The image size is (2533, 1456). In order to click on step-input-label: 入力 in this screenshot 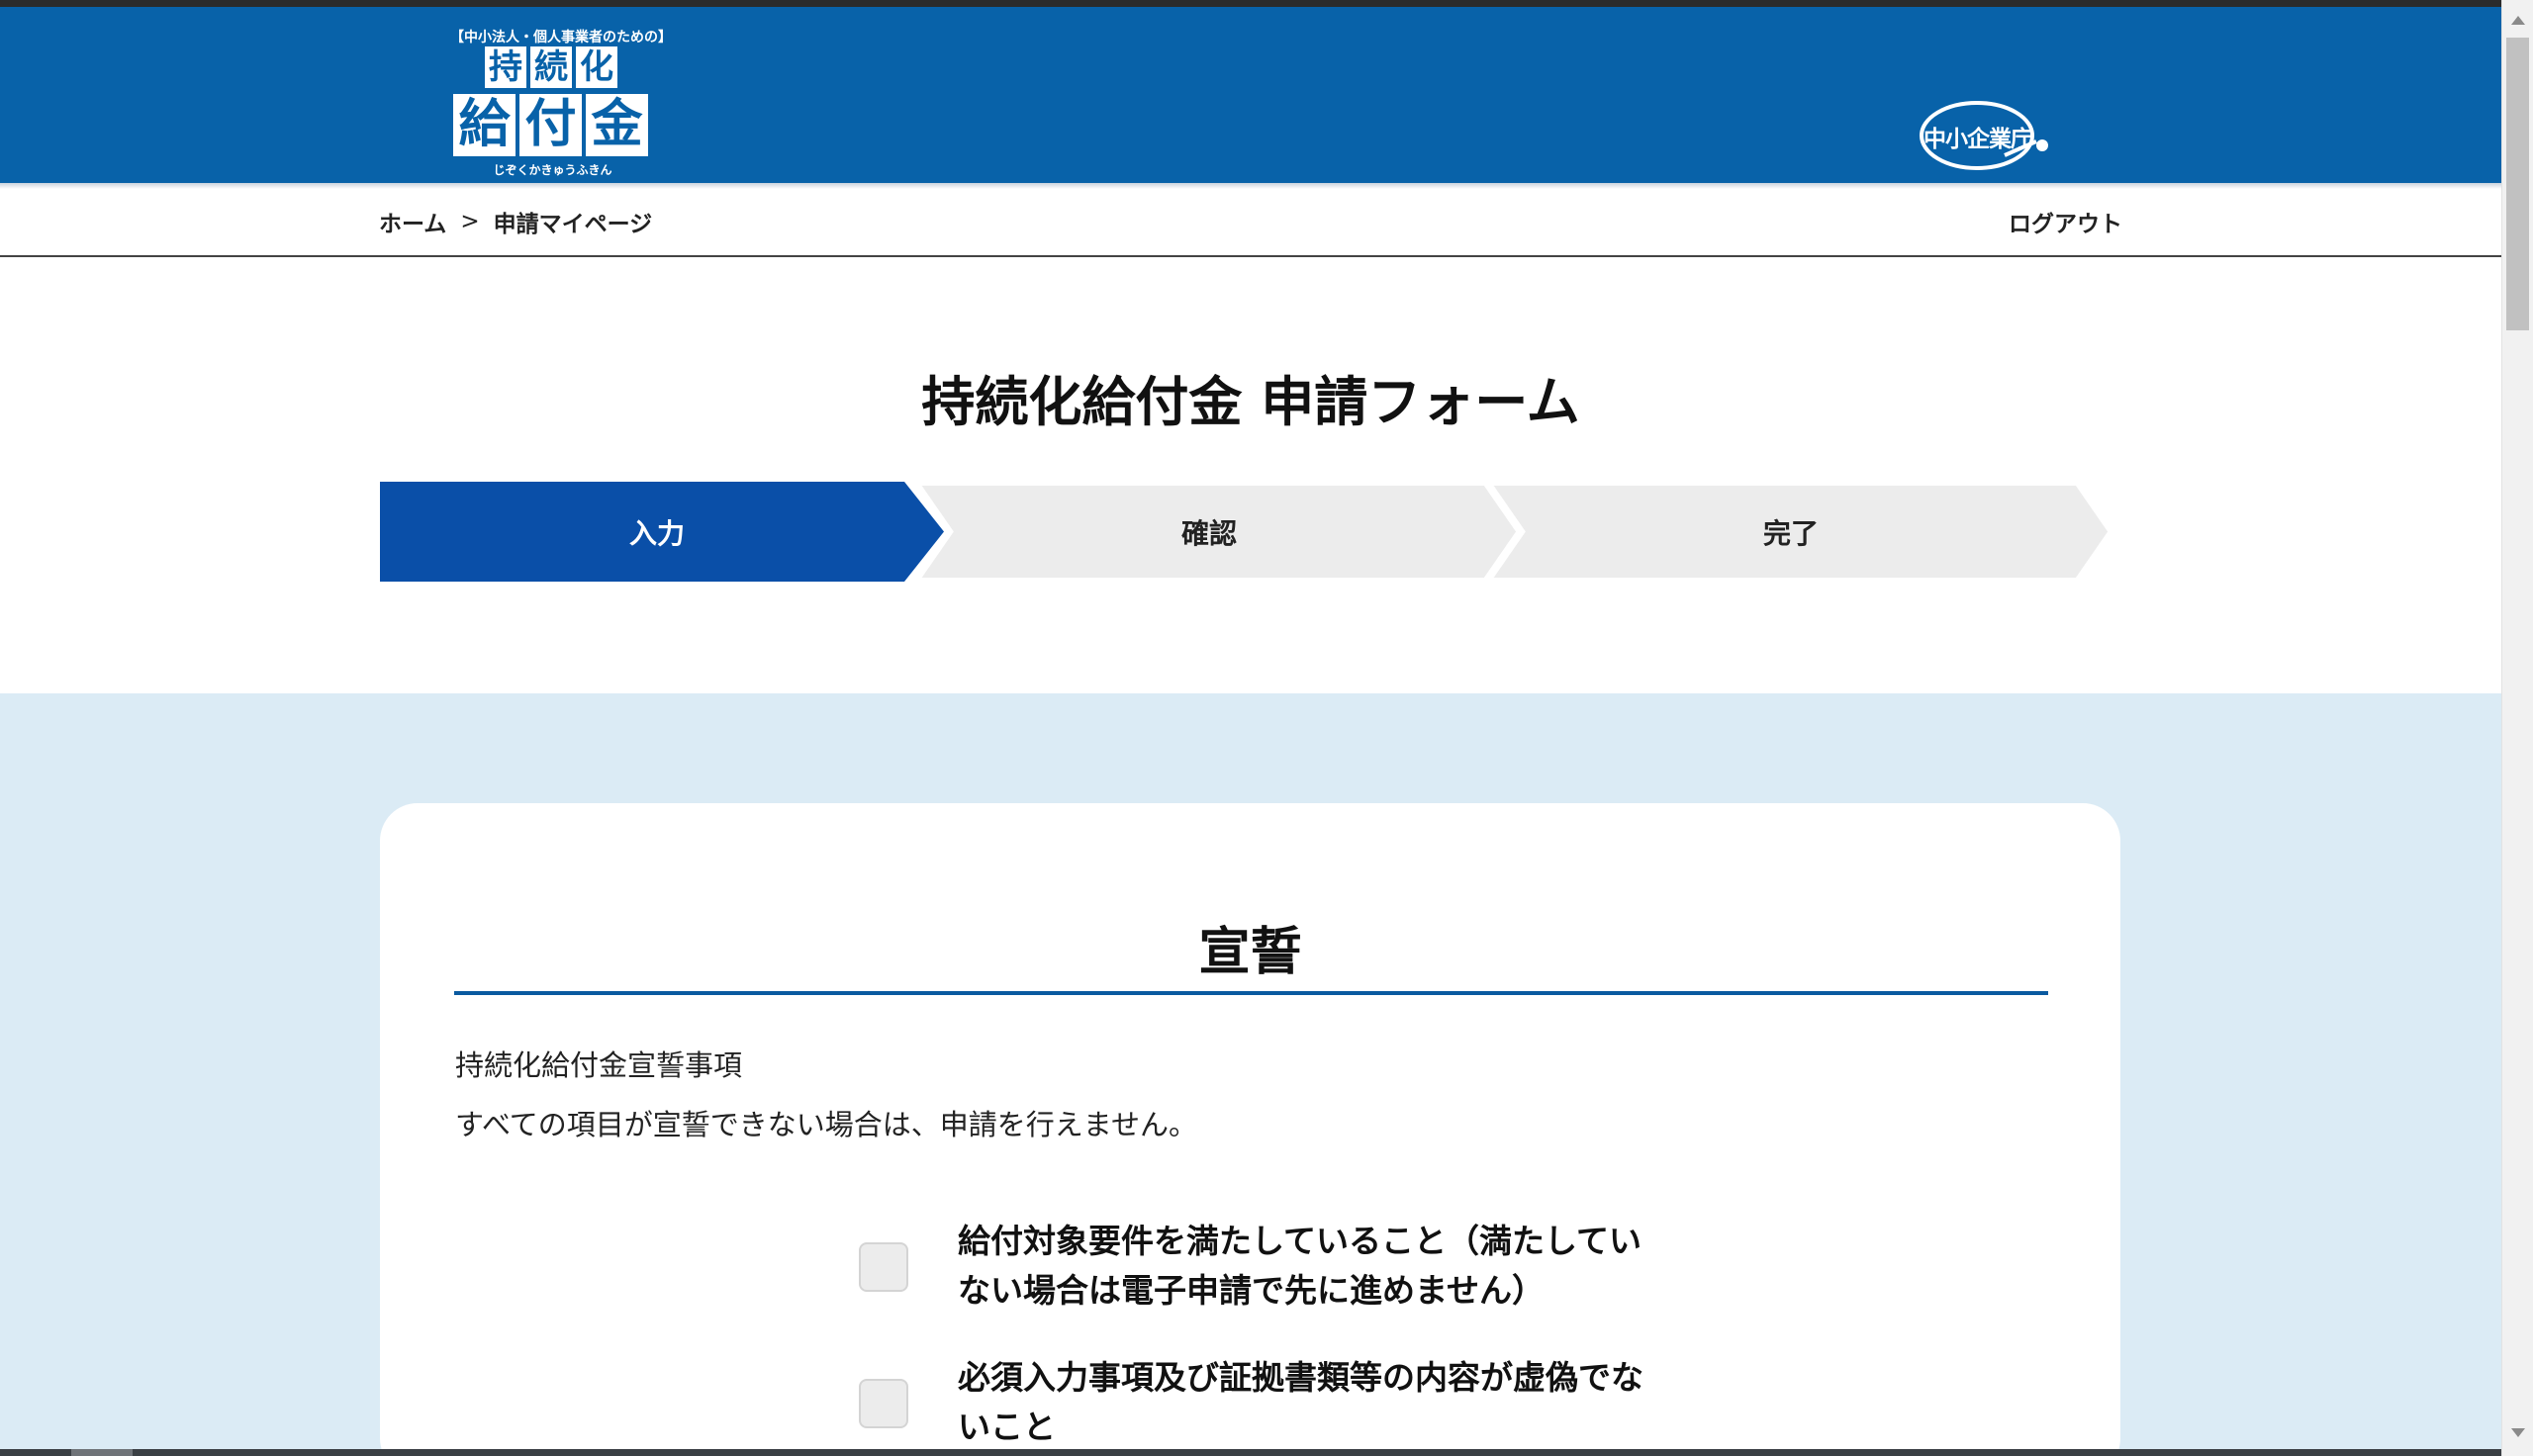, I will do `click(657, 533)`.